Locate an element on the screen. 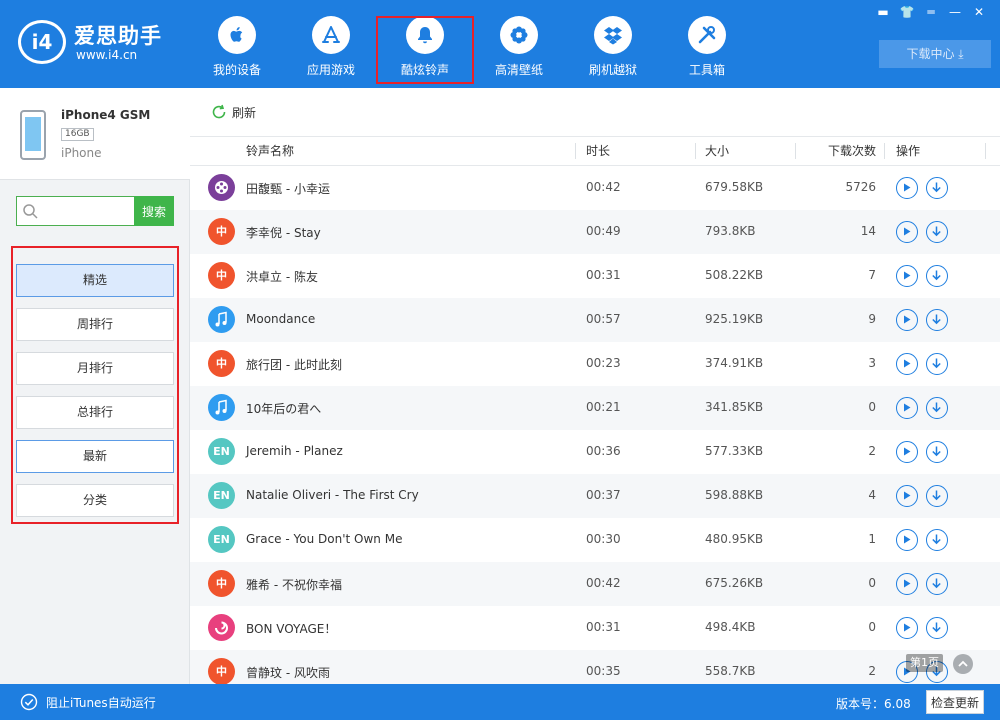  table-row: 10年后の君へ 00:21 341.85KB 0 is located at coordinates (595, 408).